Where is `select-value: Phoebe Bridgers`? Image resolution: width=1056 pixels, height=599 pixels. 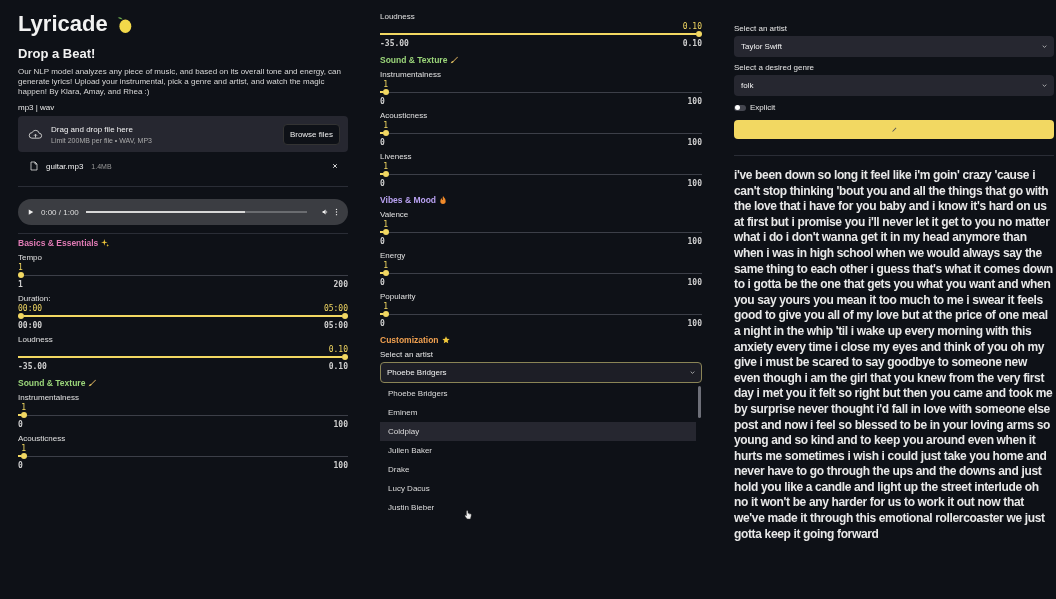
select-value: Phoebe Bridgers is located at coordinates (417, 372).